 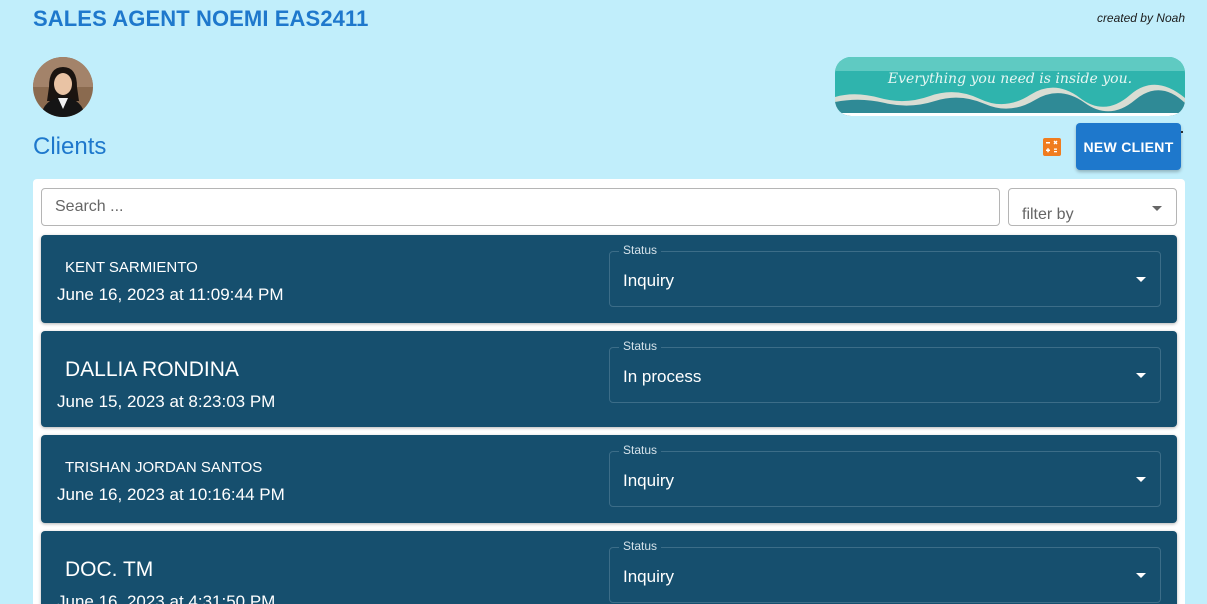 I want to click on client-name: DALLIA RONDINA, so click(x=152, y=369).